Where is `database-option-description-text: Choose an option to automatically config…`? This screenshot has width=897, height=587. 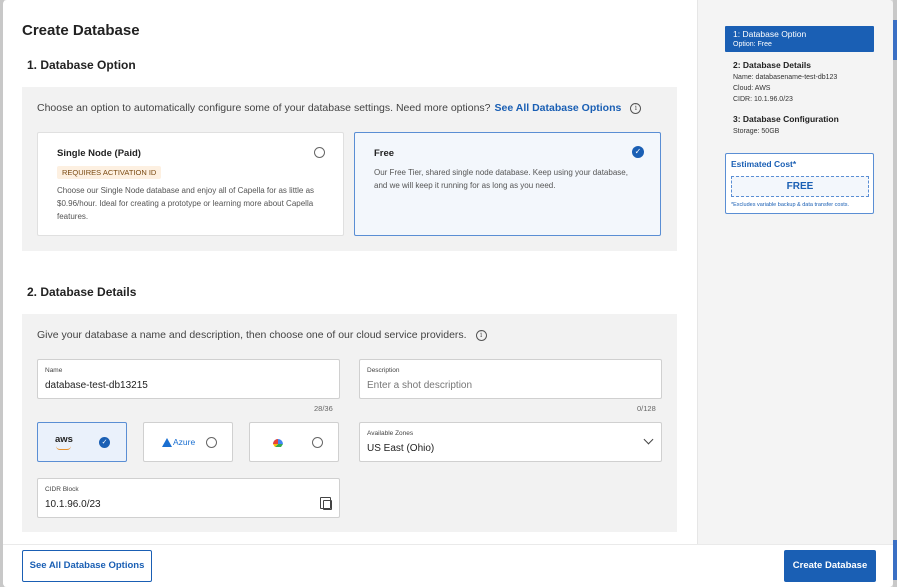 database-option-description-text: Choose an option to automatically config… is located at coordinates (264, 108).